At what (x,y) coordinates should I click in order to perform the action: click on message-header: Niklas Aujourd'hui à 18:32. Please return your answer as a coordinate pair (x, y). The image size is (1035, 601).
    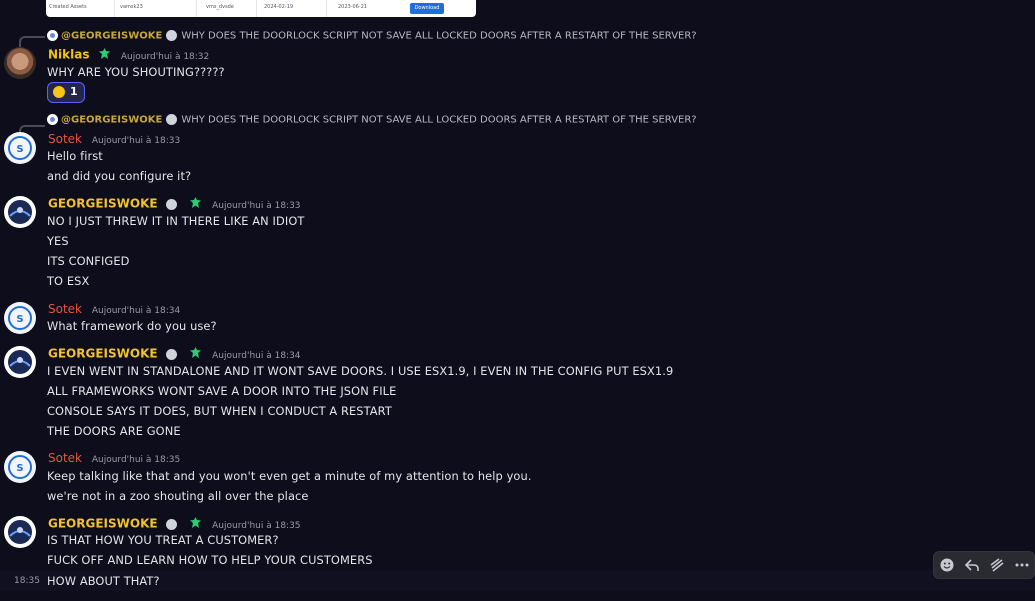
    Looking at the image, I should click on (128, 55).